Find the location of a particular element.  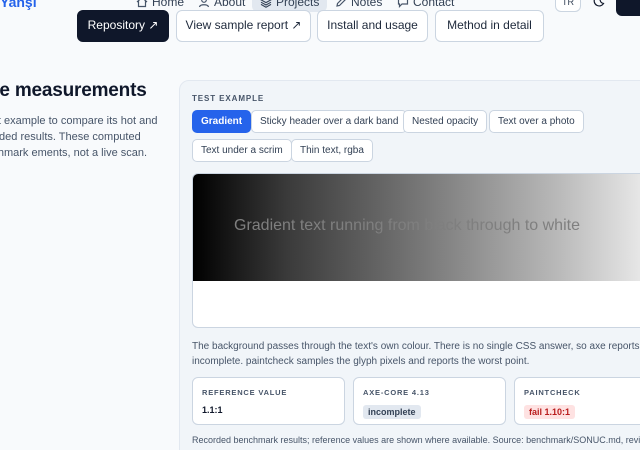

chat-icon is located at coordinates (403, 4).